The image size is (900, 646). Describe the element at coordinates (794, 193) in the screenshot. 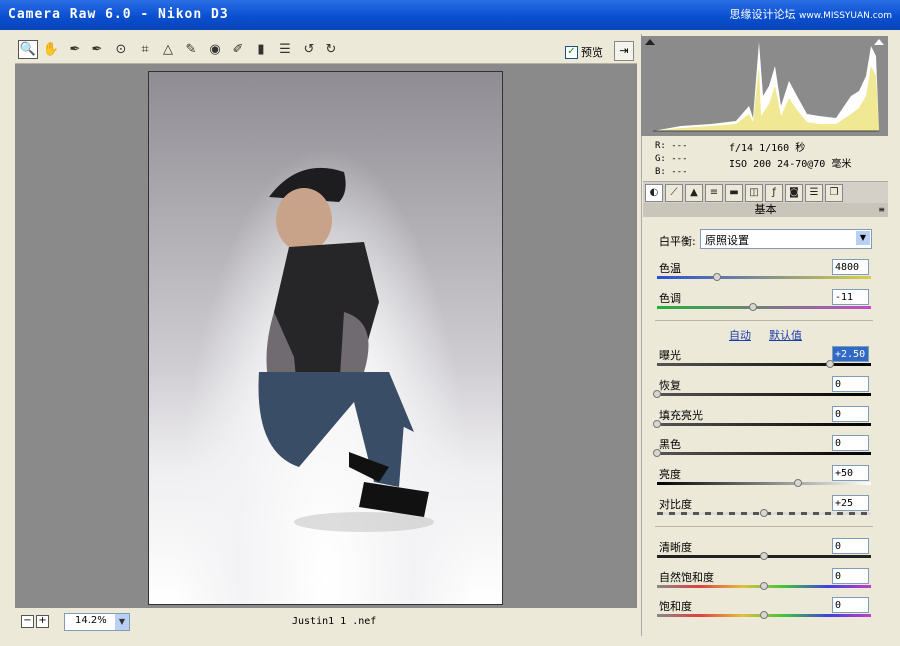

I see `tab-camera-calibration-icon: ◙` at that location.